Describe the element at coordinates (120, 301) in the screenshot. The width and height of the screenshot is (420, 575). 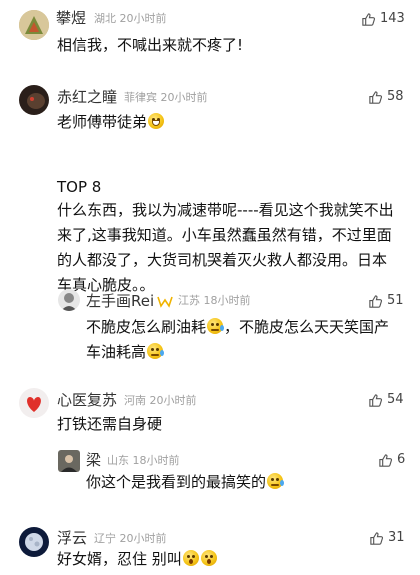
I see `reply-author: 左手画Rei` at that location.